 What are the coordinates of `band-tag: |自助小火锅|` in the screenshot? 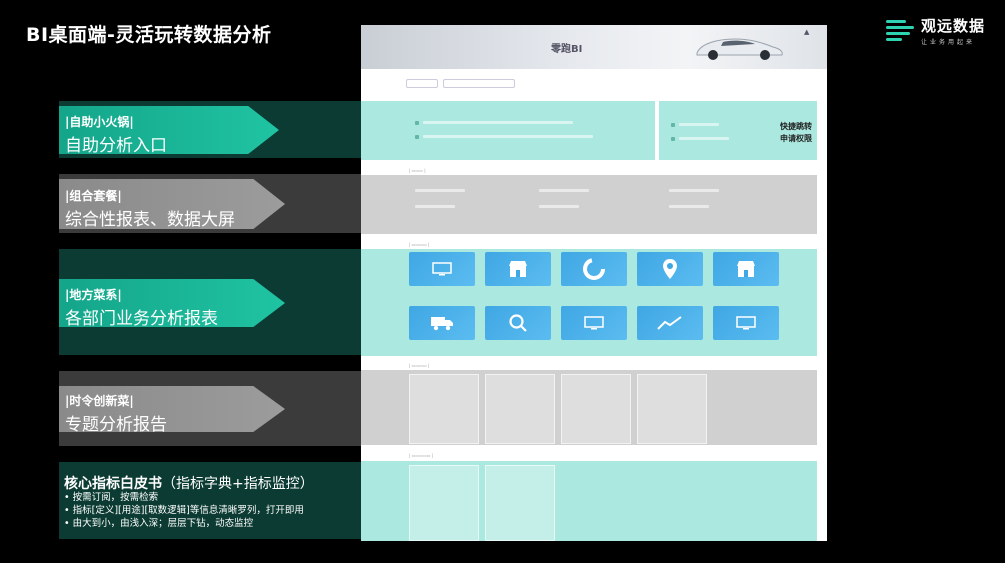 It's located at (99, 122).